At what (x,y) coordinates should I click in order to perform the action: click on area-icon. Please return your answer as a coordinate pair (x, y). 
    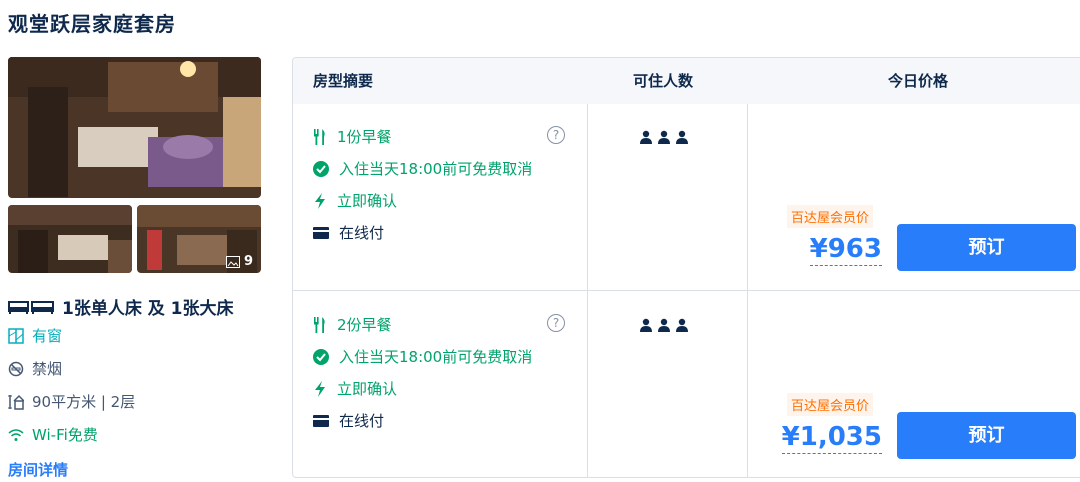
    Looking at the image, I should click on (16, 402).